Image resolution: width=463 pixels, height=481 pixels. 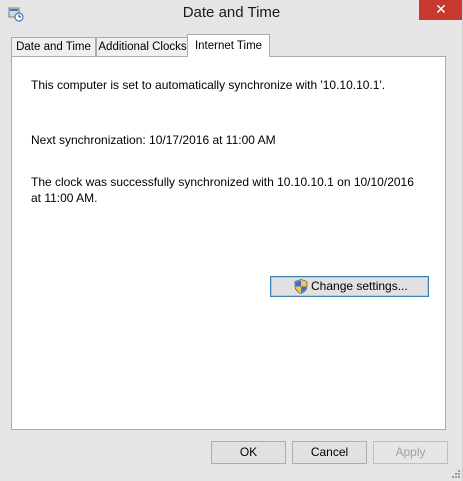 What do you see at coordinates (53, 46) in the screenshot?
I see `tab-date-and-time: Date and Time` at bounding box center [53, 46].